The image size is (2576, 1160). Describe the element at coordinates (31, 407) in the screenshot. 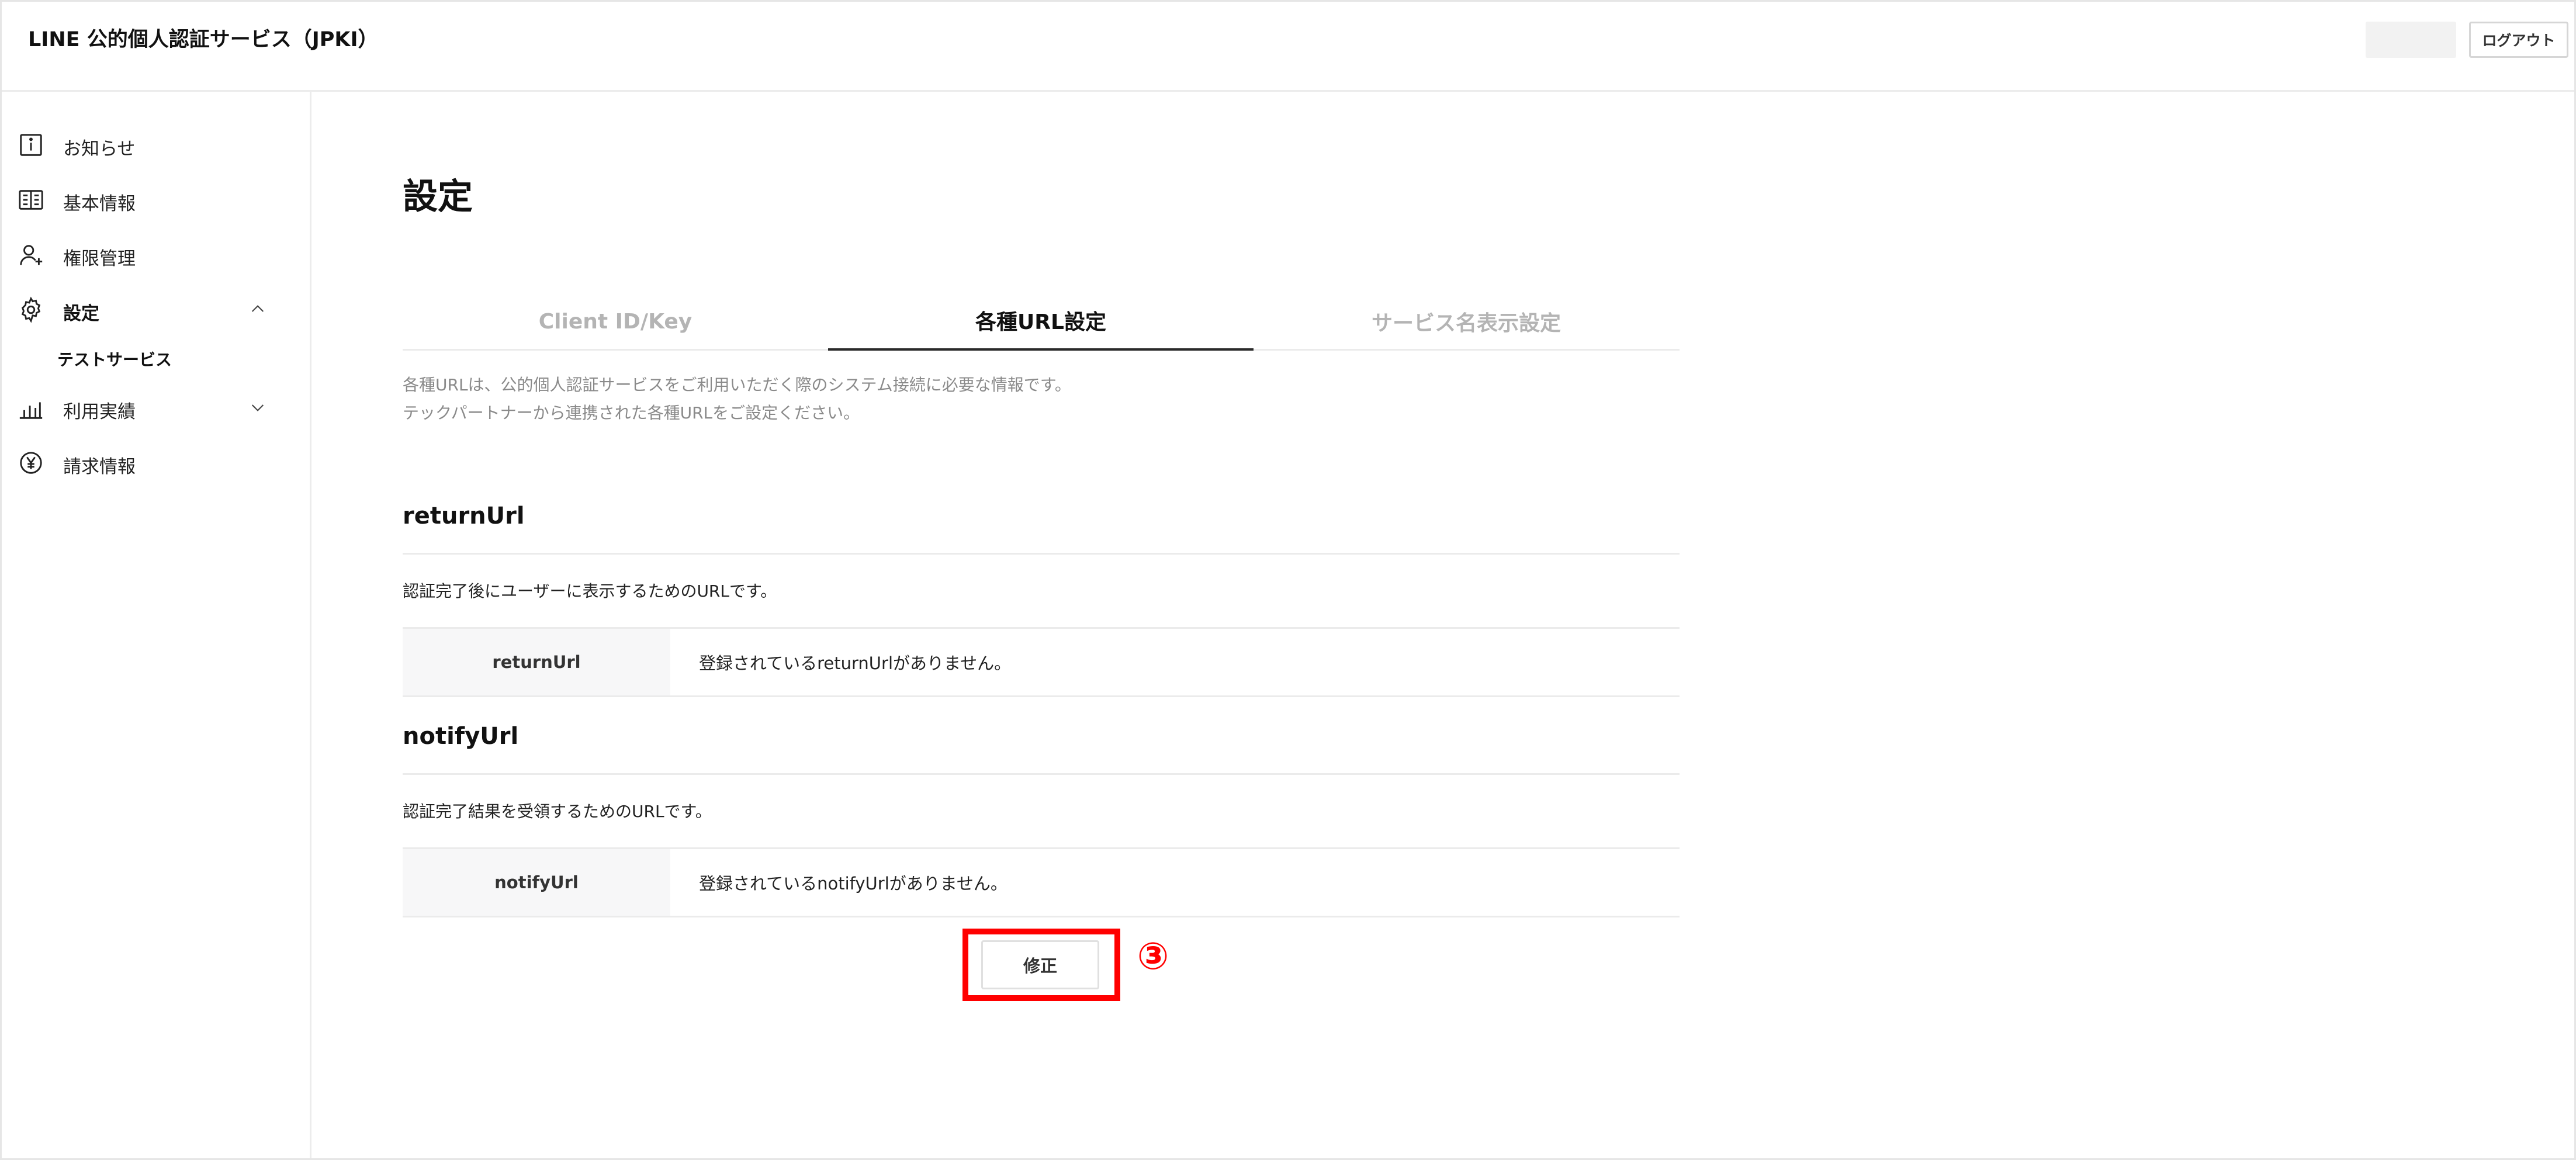

I see `bar-chart-icon` at that location.